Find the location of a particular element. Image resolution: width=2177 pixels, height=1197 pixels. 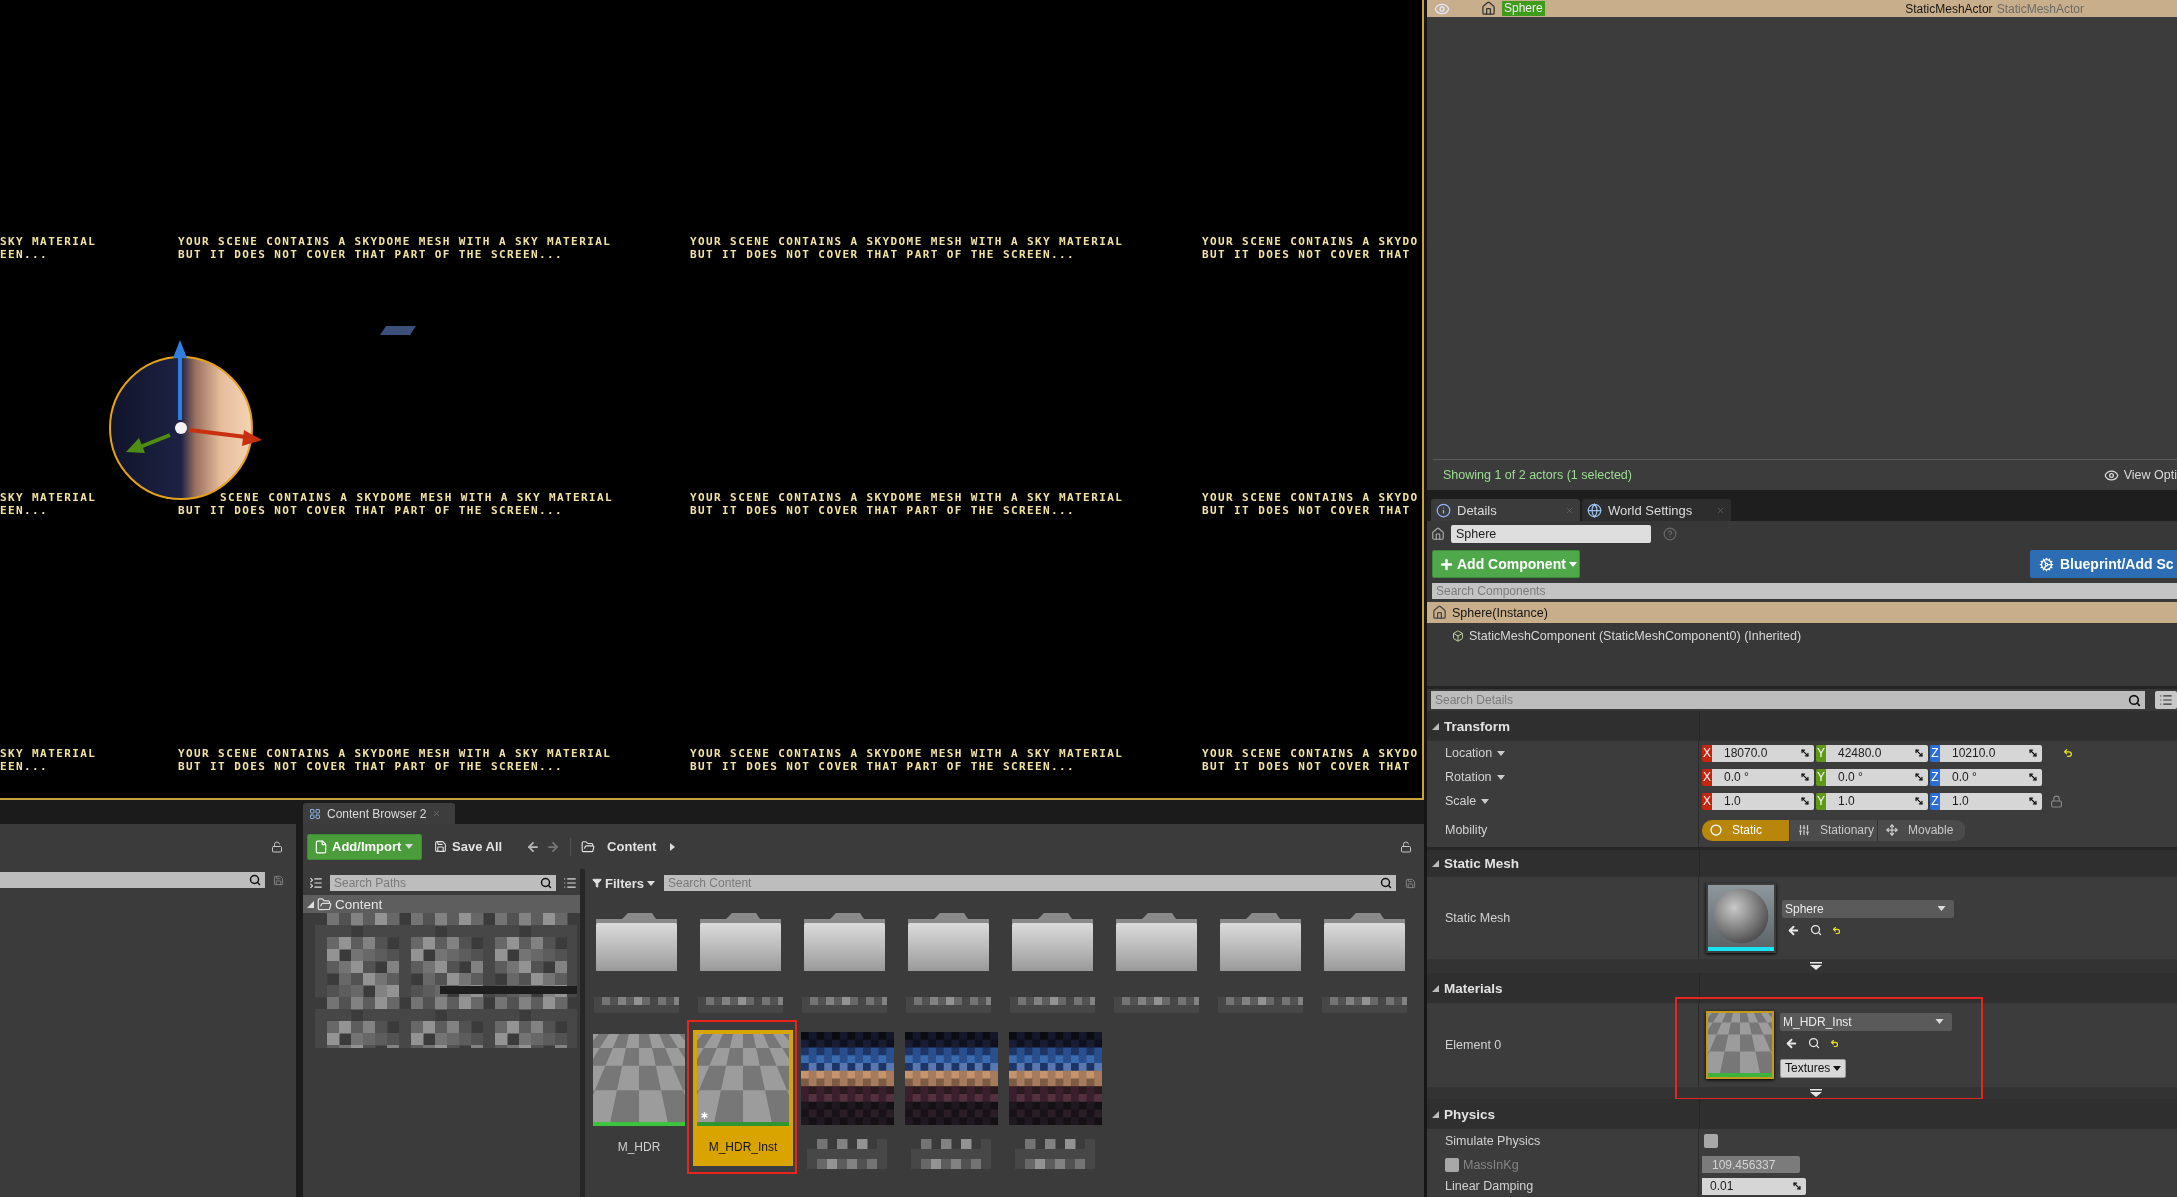

save-all-button: Save All is located at coordinates (468, 846).